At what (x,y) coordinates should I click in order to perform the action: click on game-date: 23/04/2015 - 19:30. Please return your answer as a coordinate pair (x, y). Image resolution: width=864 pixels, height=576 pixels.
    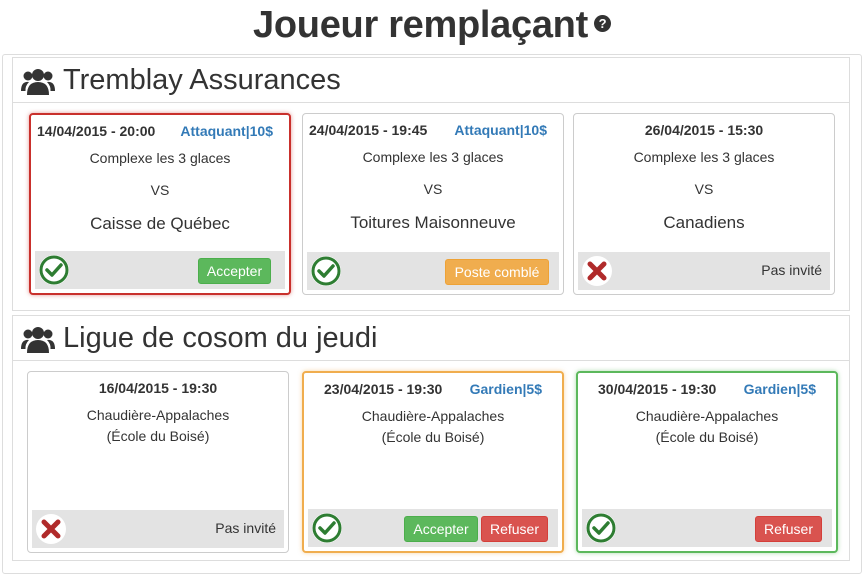
    Looking at the image, I should click on (383, 389).